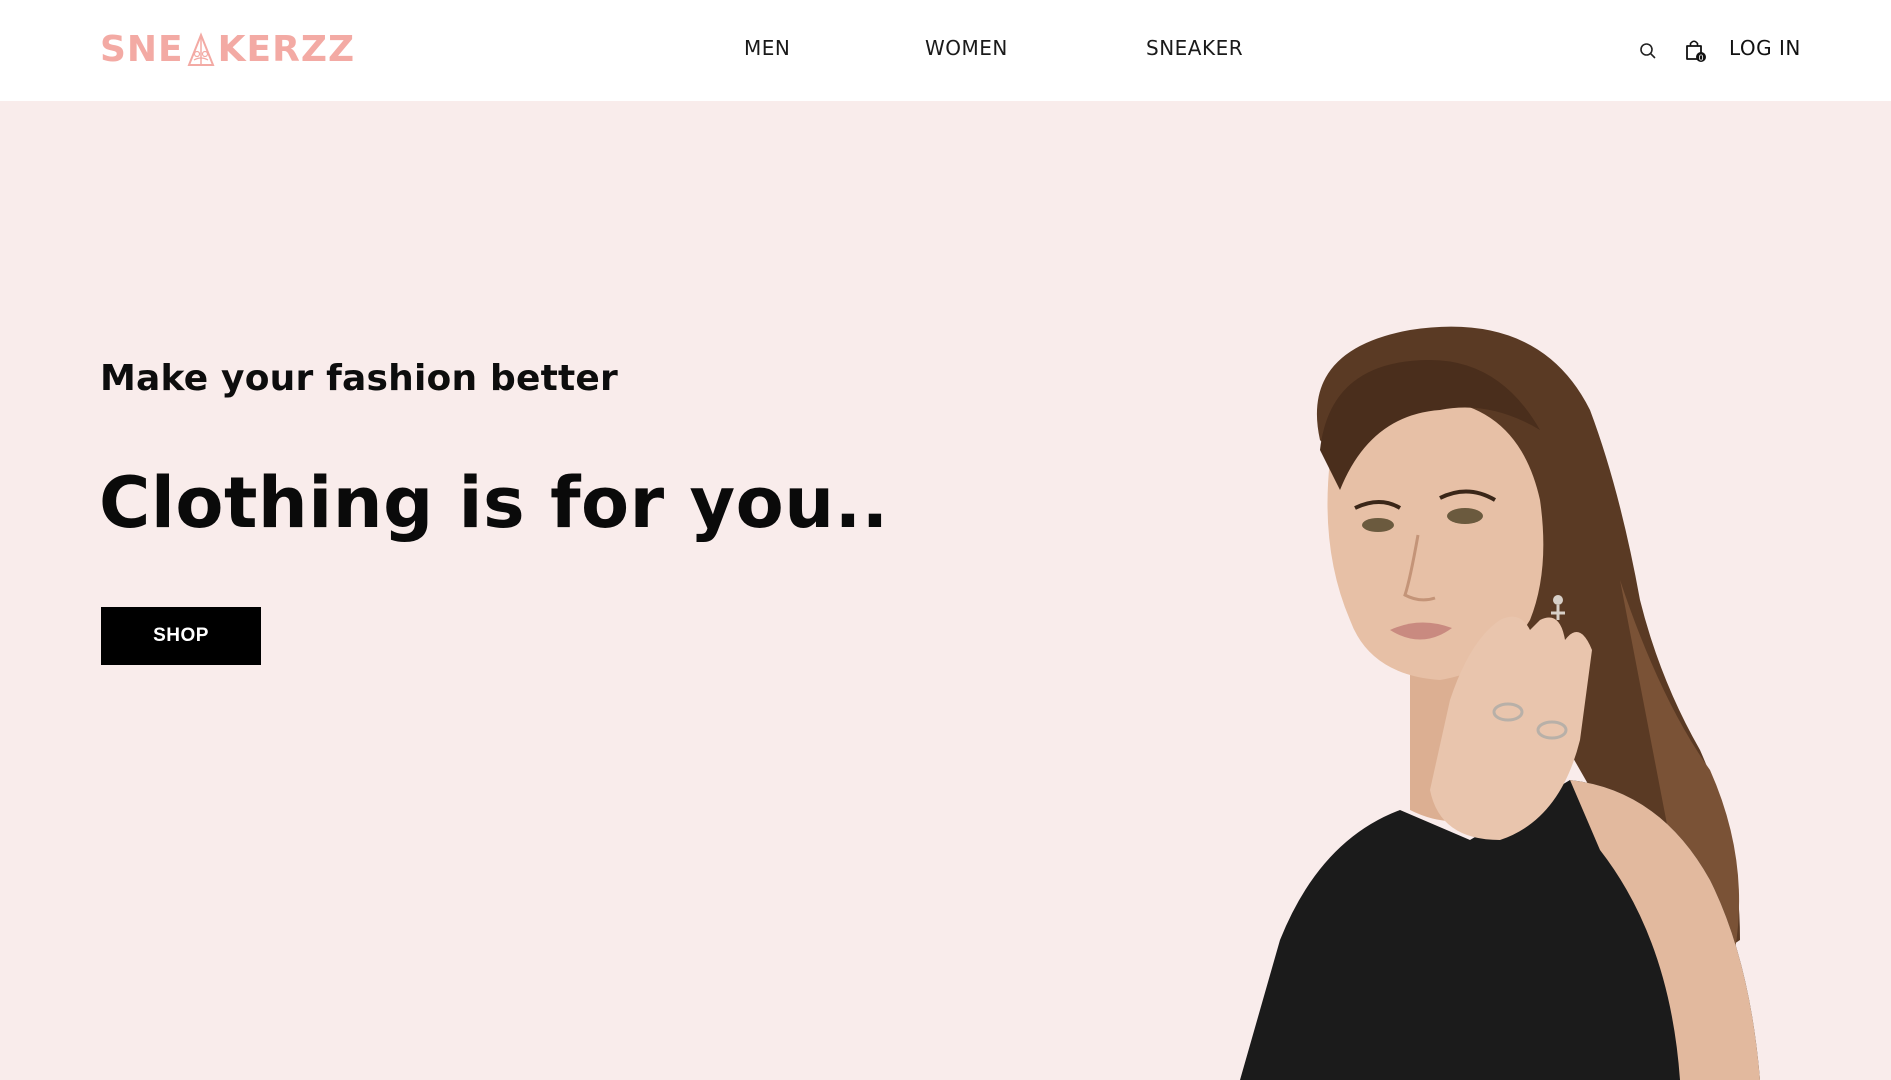 The image size is (1891, 1080). I want to click on login-link: LOG IN, so click(1765, 48).